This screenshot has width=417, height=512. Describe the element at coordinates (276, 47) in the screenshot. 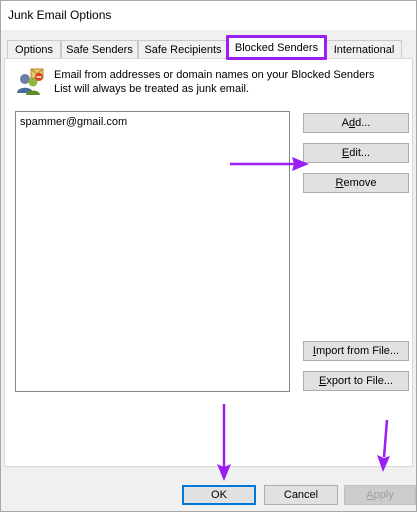

I see `tab-highlight-annotation` at that location.